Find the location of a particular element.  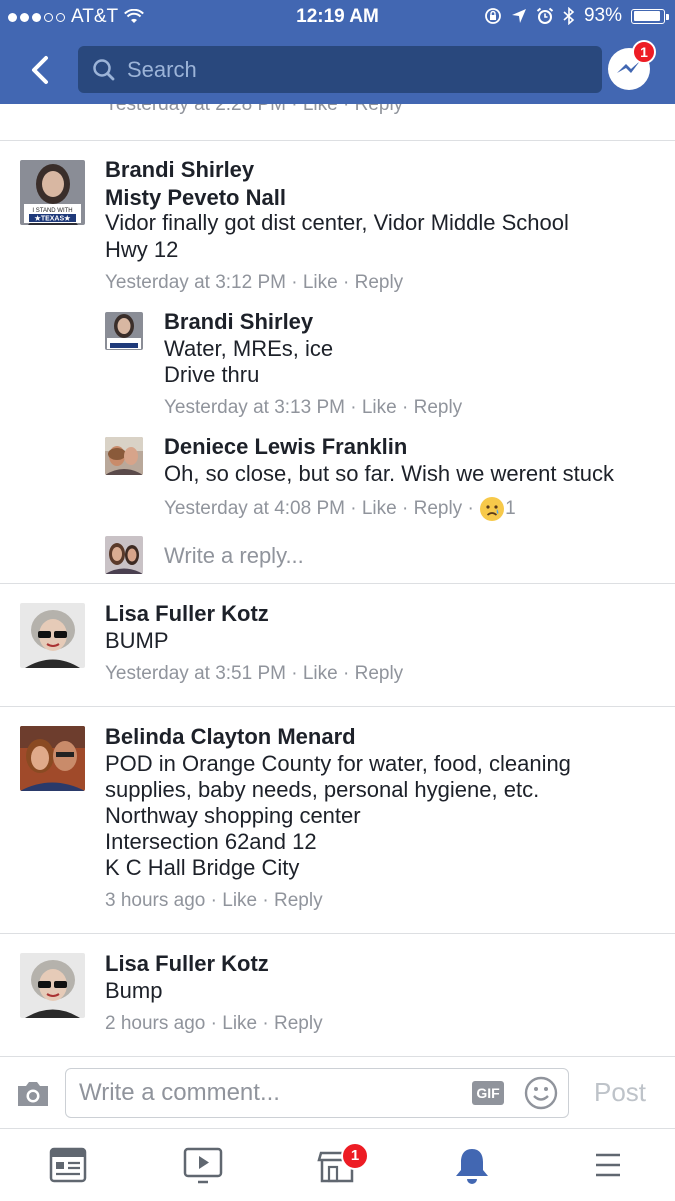

reply-text: Drive thru is located at coordinates (212, 374).